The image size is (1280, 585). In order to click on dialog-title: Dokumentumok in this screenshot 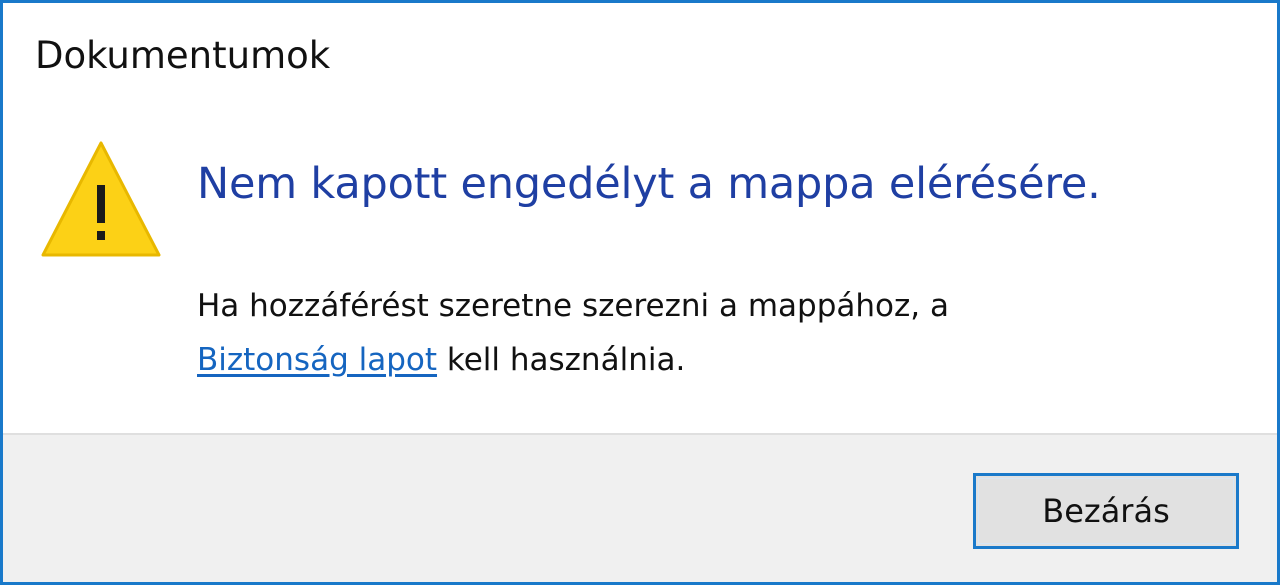, I will do `click(183, 55)`.